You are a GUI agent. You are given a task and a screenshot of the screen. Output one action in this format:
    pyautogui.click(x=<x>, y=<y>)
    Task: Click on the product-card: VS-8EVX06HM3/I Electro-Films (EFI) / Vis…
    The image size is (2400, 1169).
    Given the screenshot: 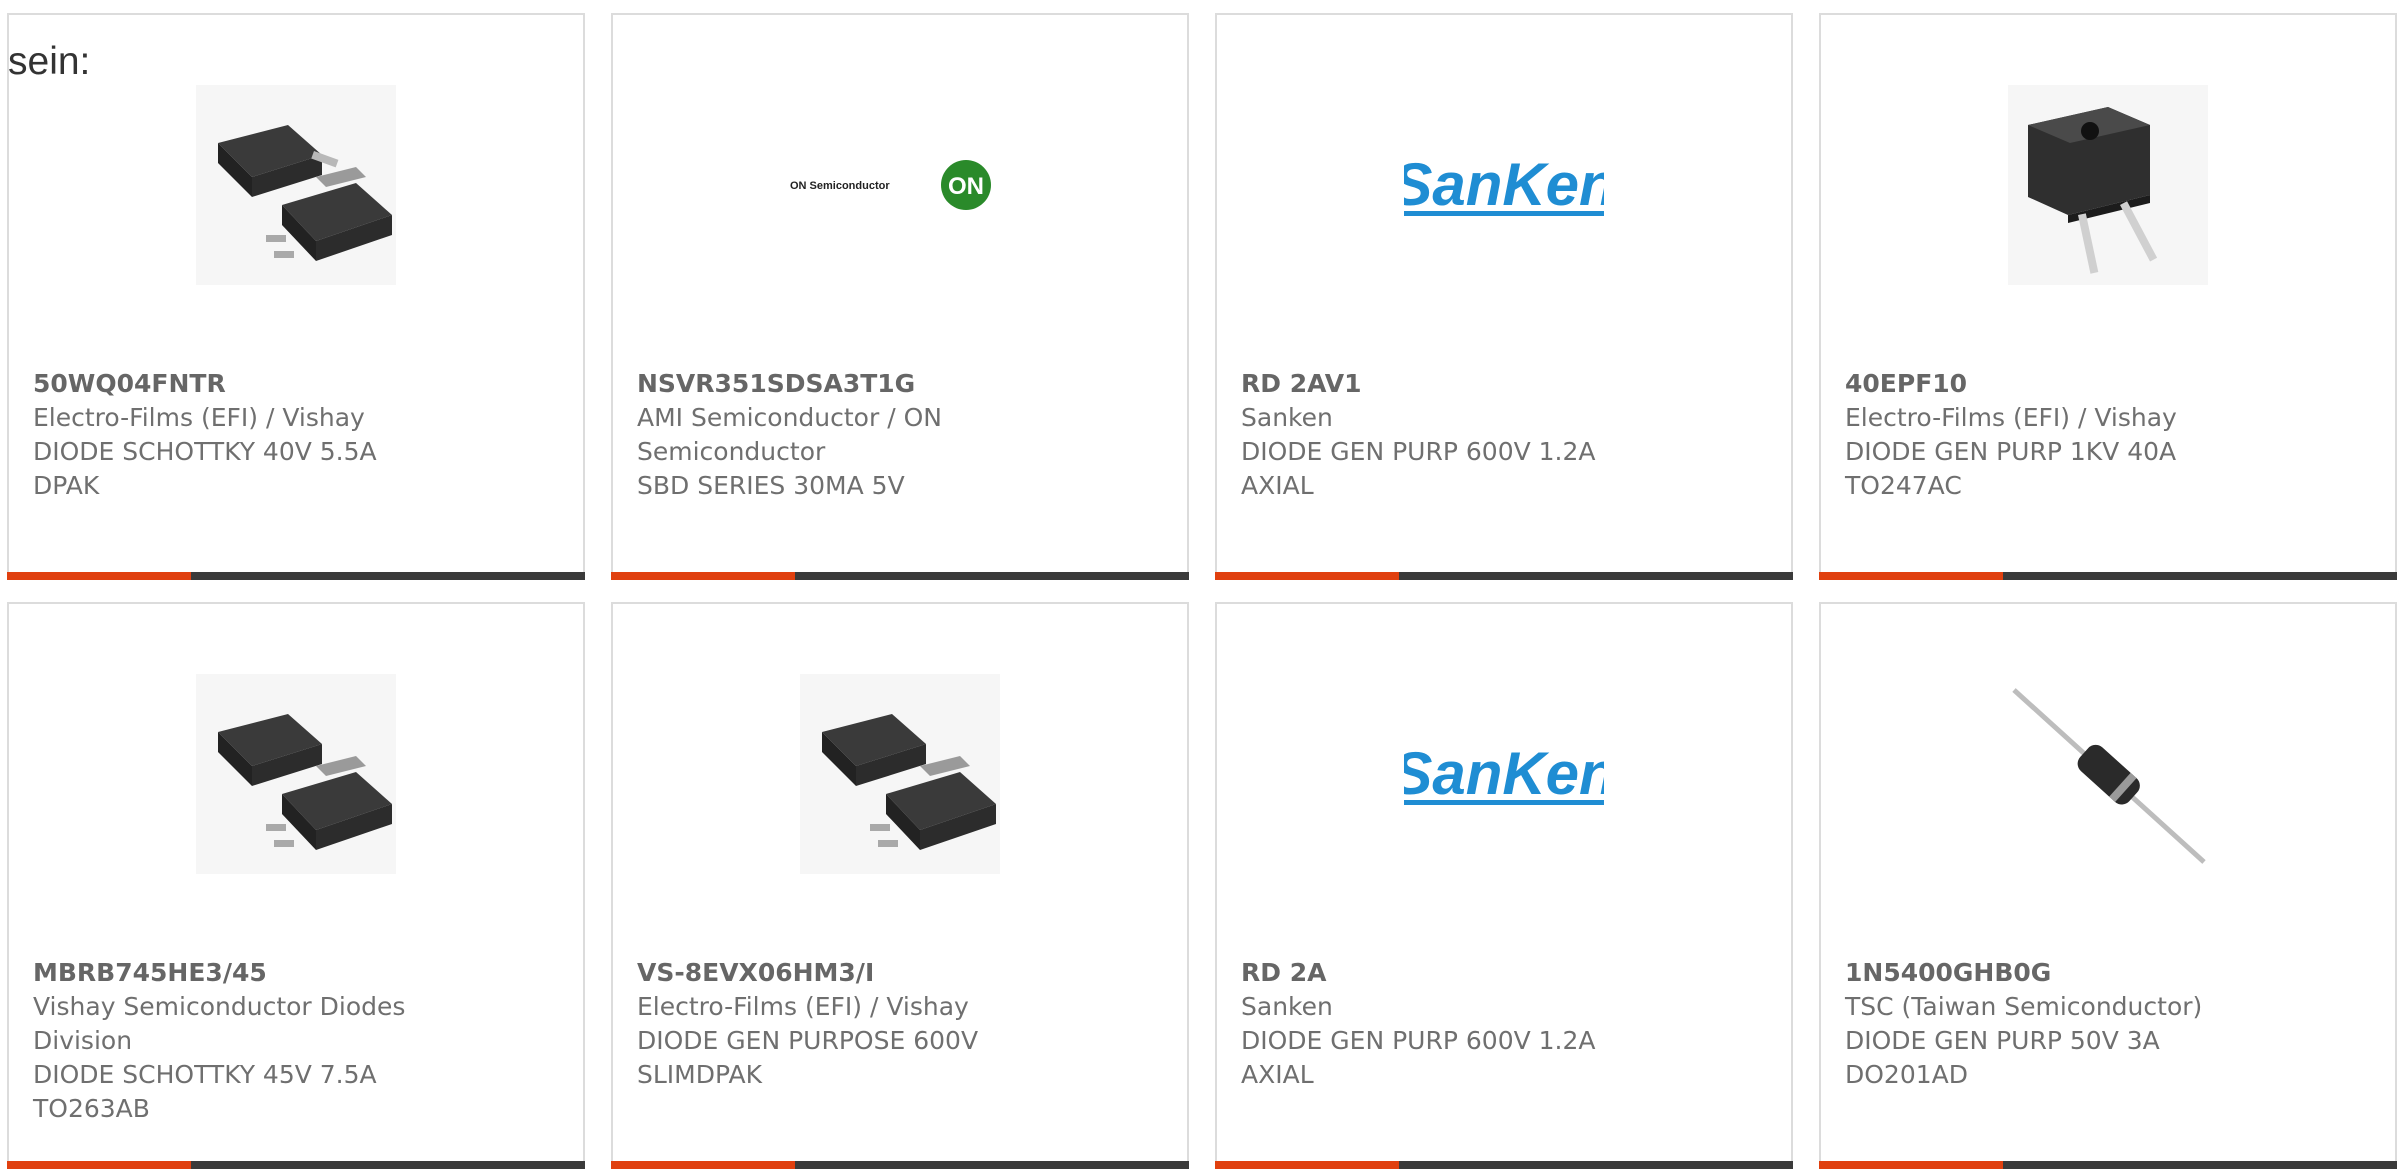 What is the action you would take?
    pyautogui.click(x=900, y=885)
    